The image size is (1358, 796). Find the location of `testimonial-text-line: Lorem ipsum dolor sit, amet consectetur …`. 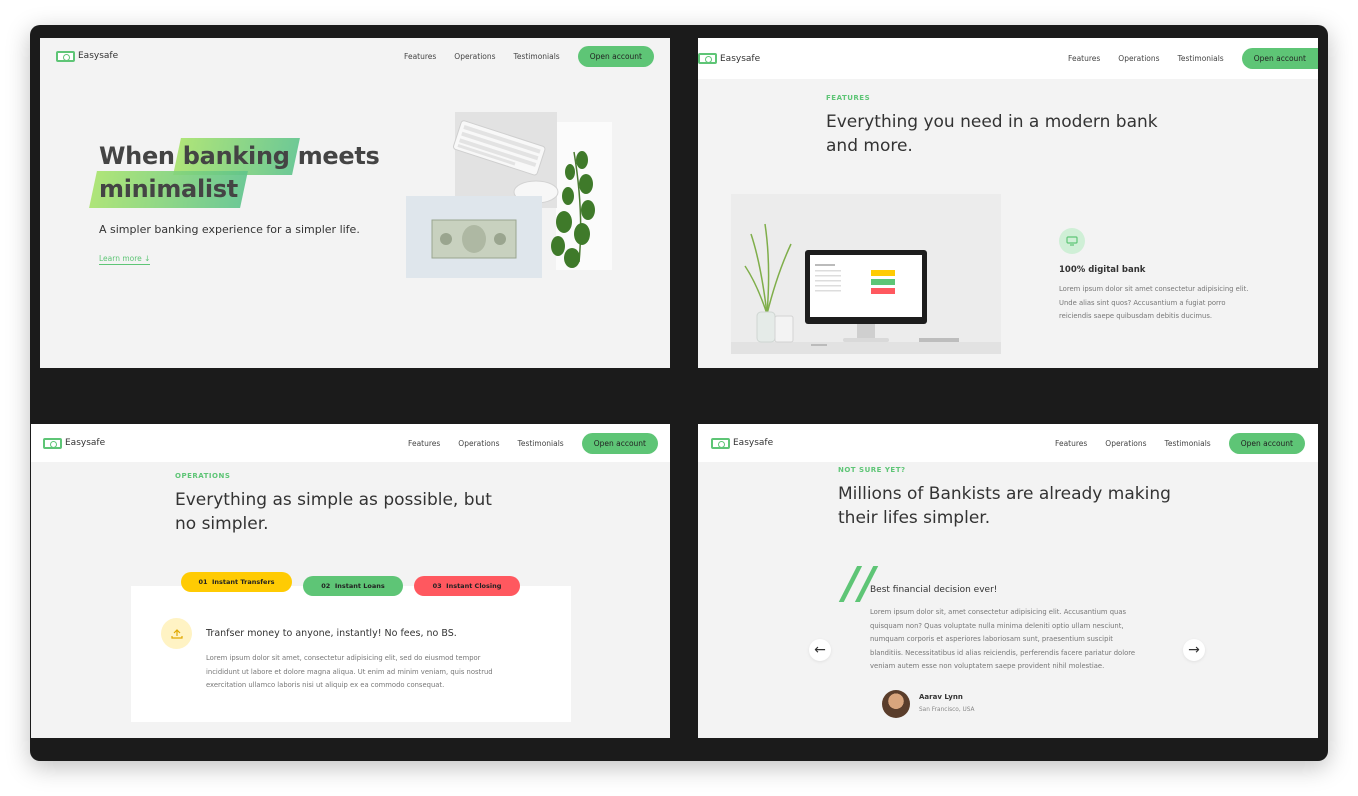

testimonial-text-line: Lorem ipsum dolor sit, amet consectetur … is located at coordinates (998, 612).